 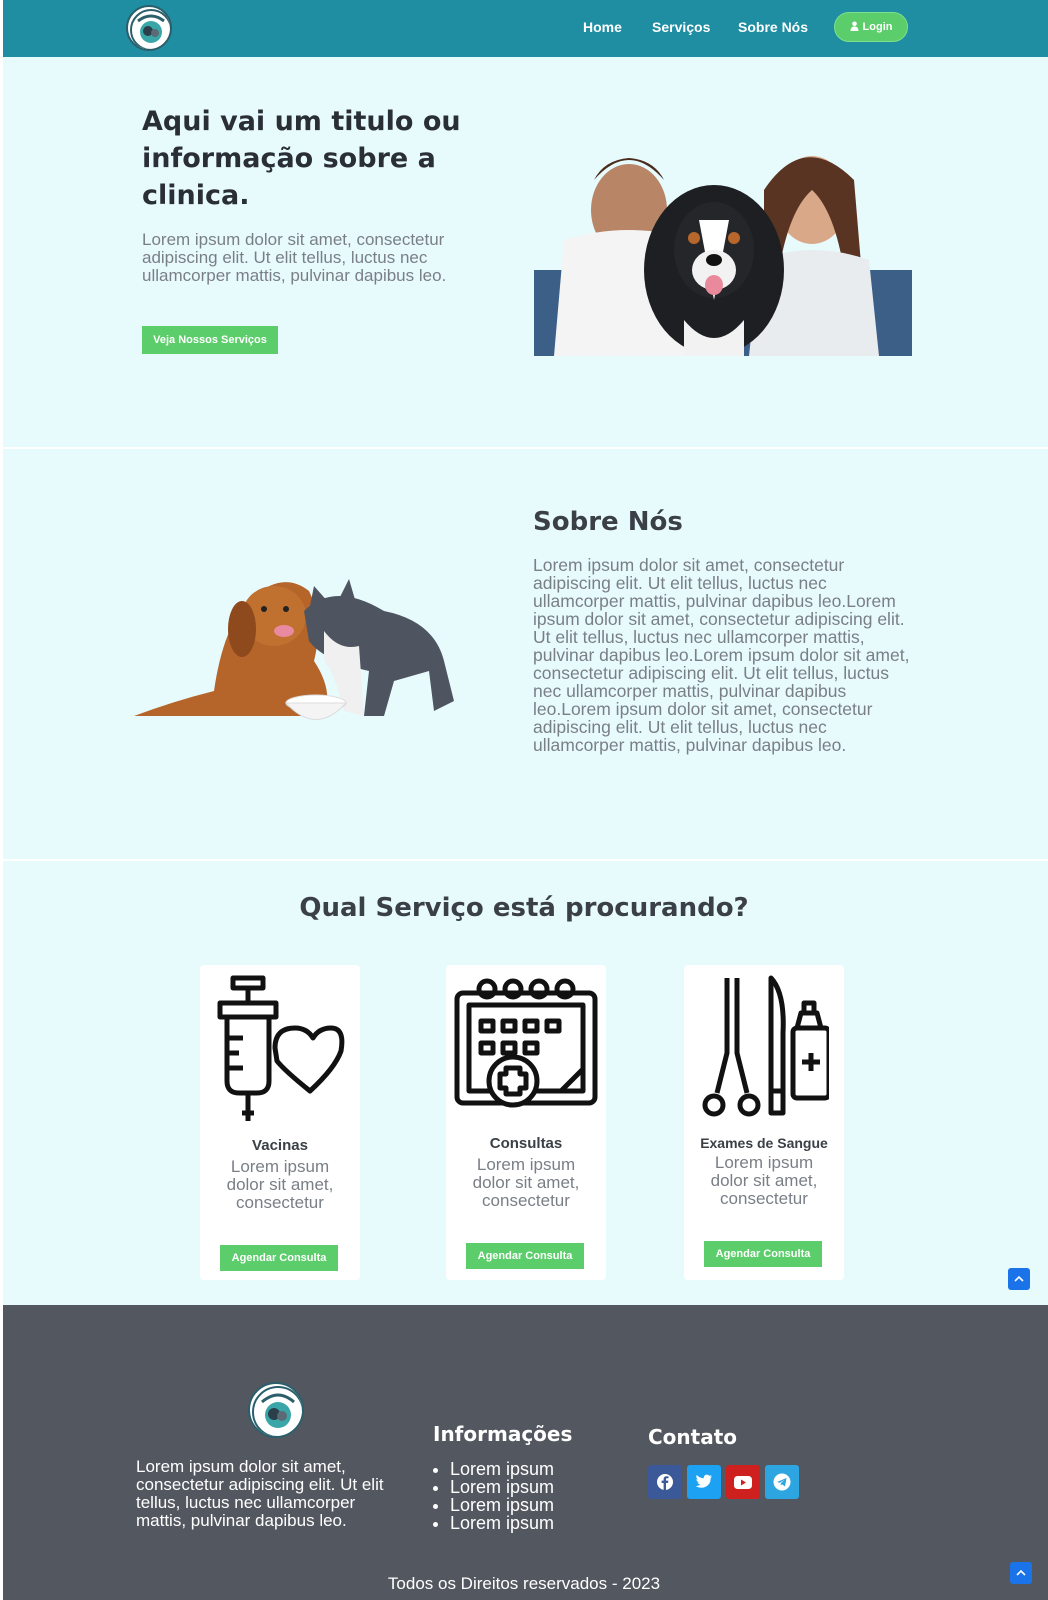 I want to click on telegram-icon, so click(x=782, y=1482).